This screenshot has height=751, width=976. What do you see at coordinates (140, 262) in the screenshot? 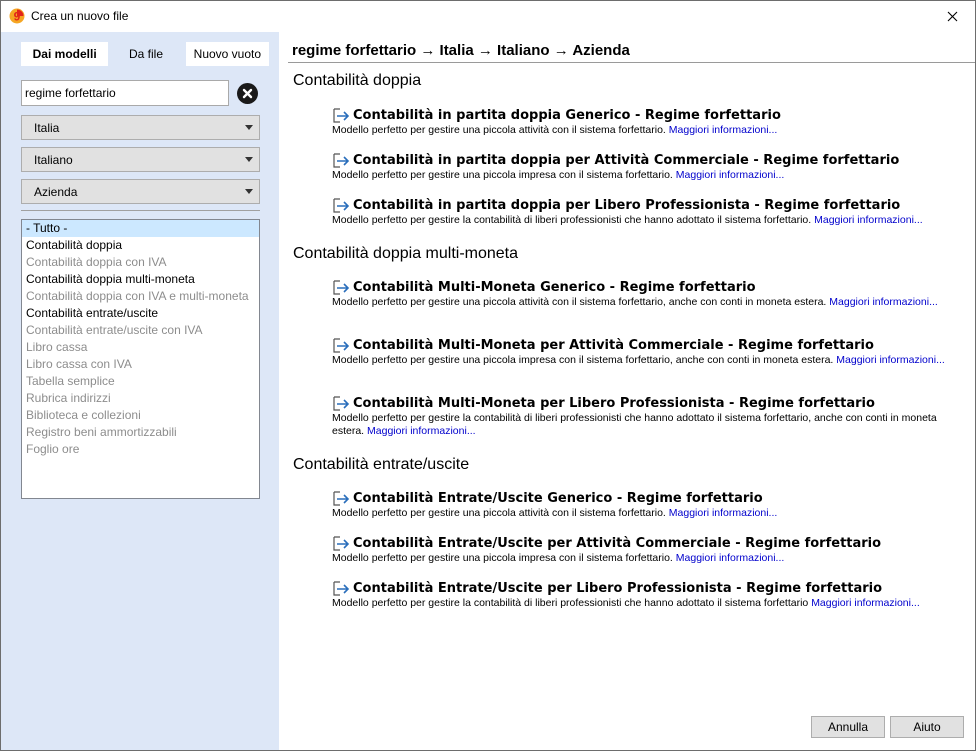
I see `category-item: Contabilità doppia con IVA` at bounding box center [140, 262].